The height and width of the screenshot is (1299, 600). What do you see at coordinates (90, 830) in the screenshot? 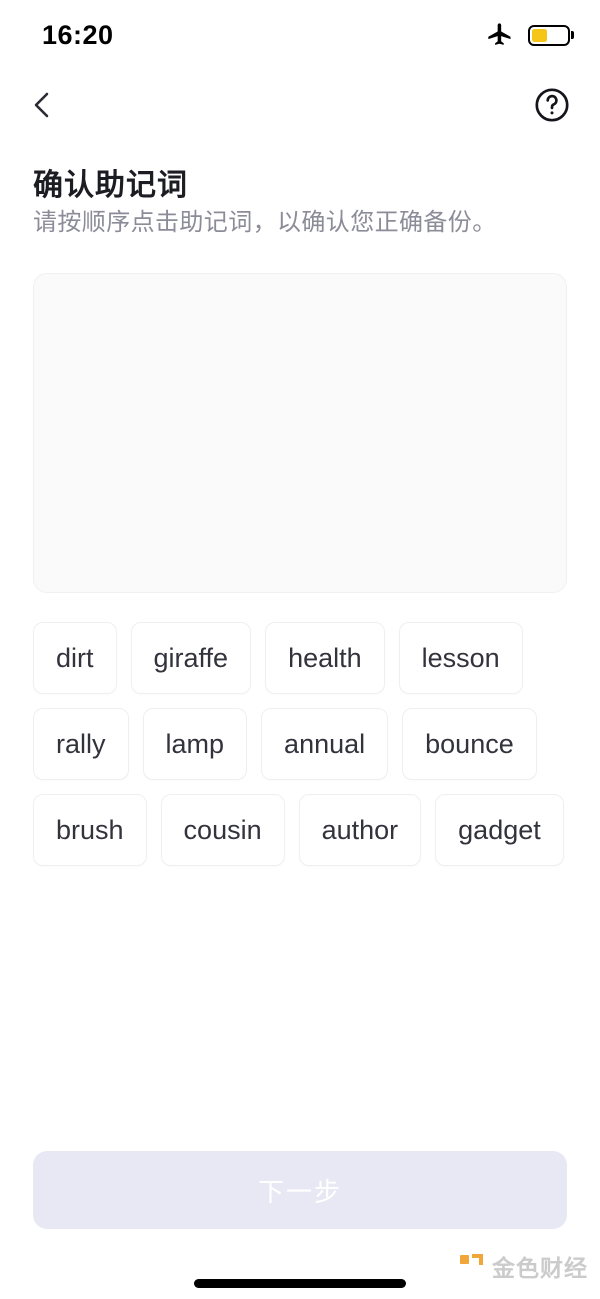
I see `word-chip: brush` at bounding box center [90, 830].